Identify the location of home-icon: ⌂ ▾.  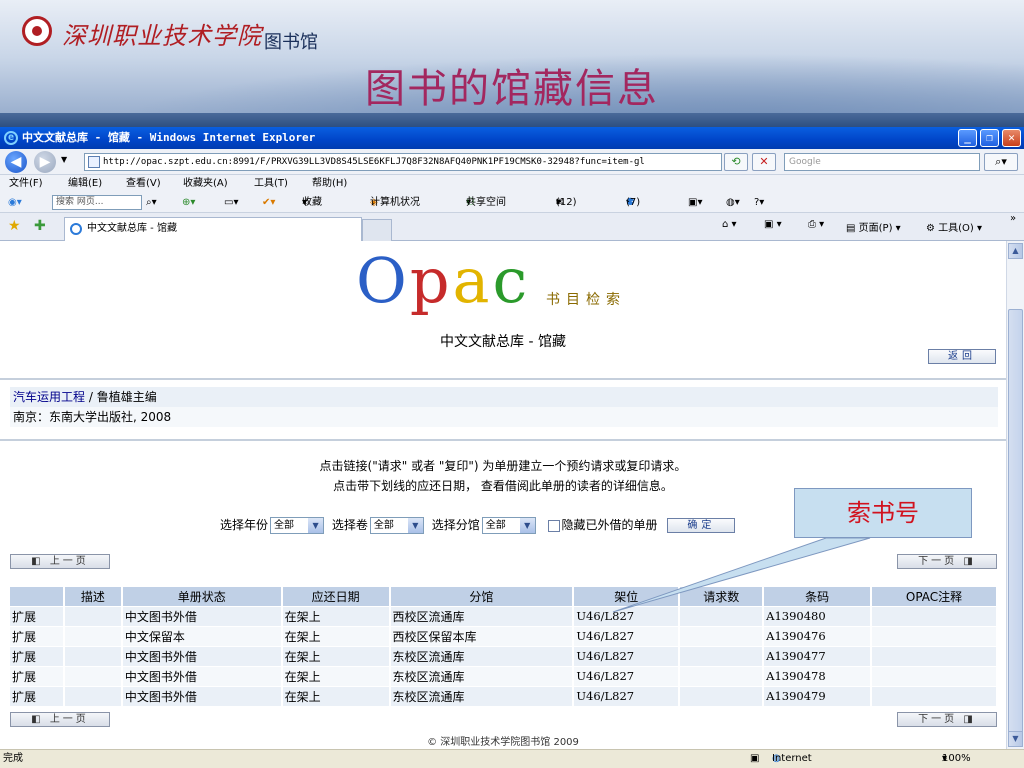
(729, 224).